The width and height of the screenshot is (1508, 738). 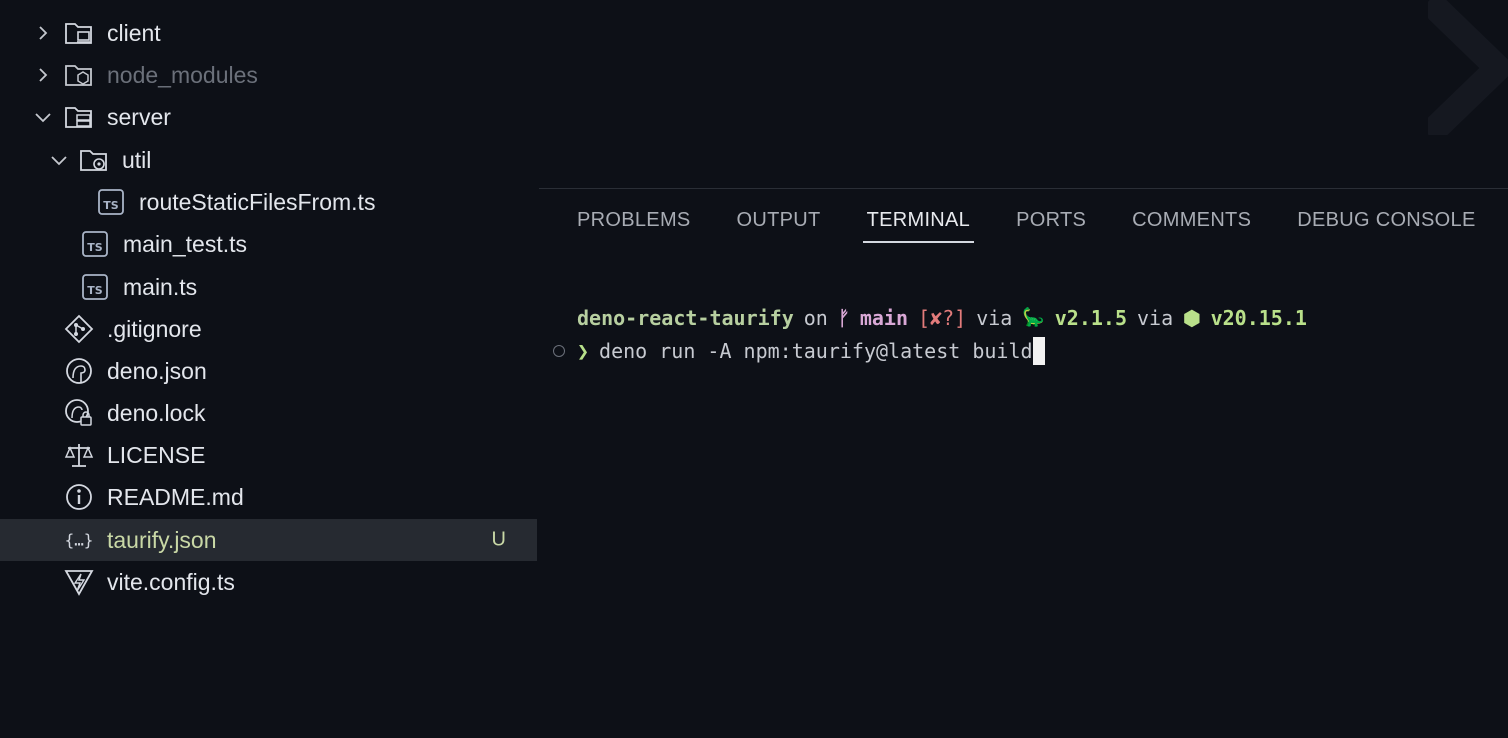 What do you see at coordinates (156, 454) in the screenshot?
I see `explorer-item-label: LICENSE` at bounding box center [156, 454].